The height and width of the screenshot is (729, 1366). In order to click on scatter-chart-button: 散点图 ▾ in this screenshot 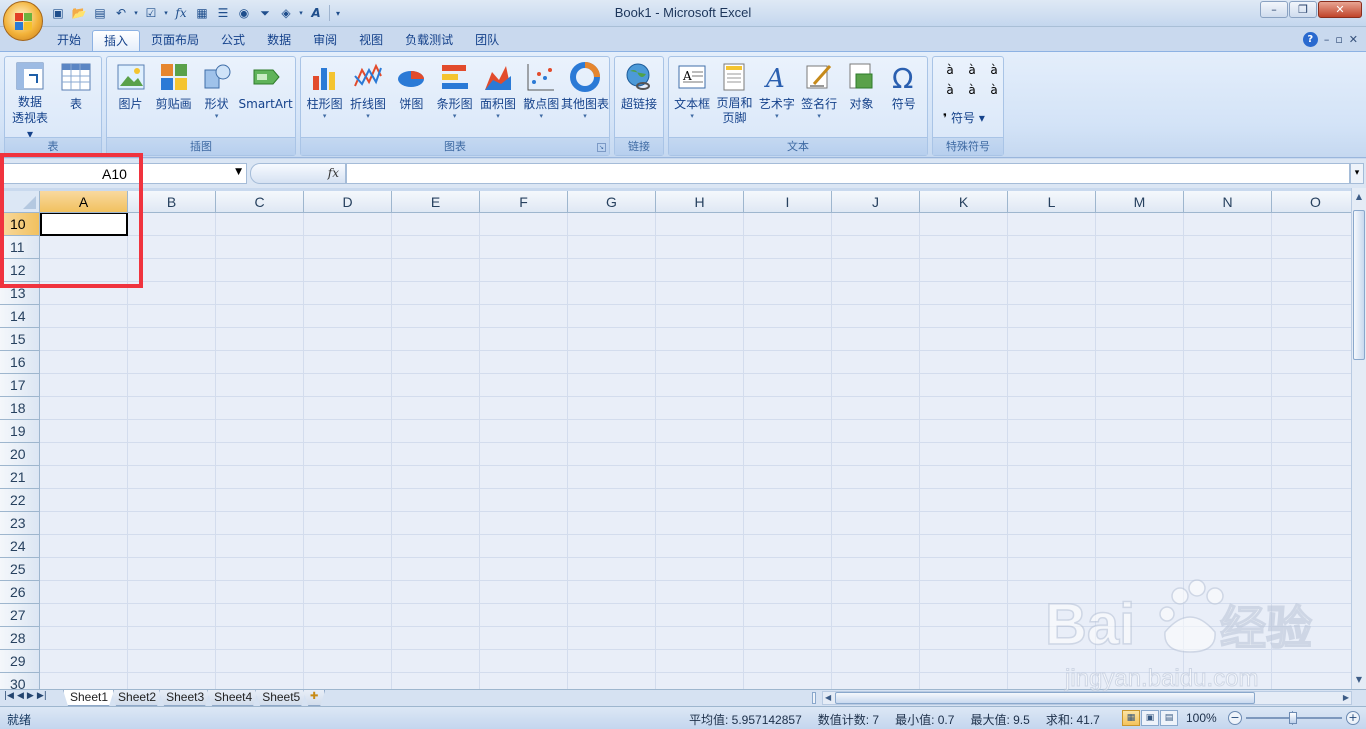, I will do `click(541, 97)`.